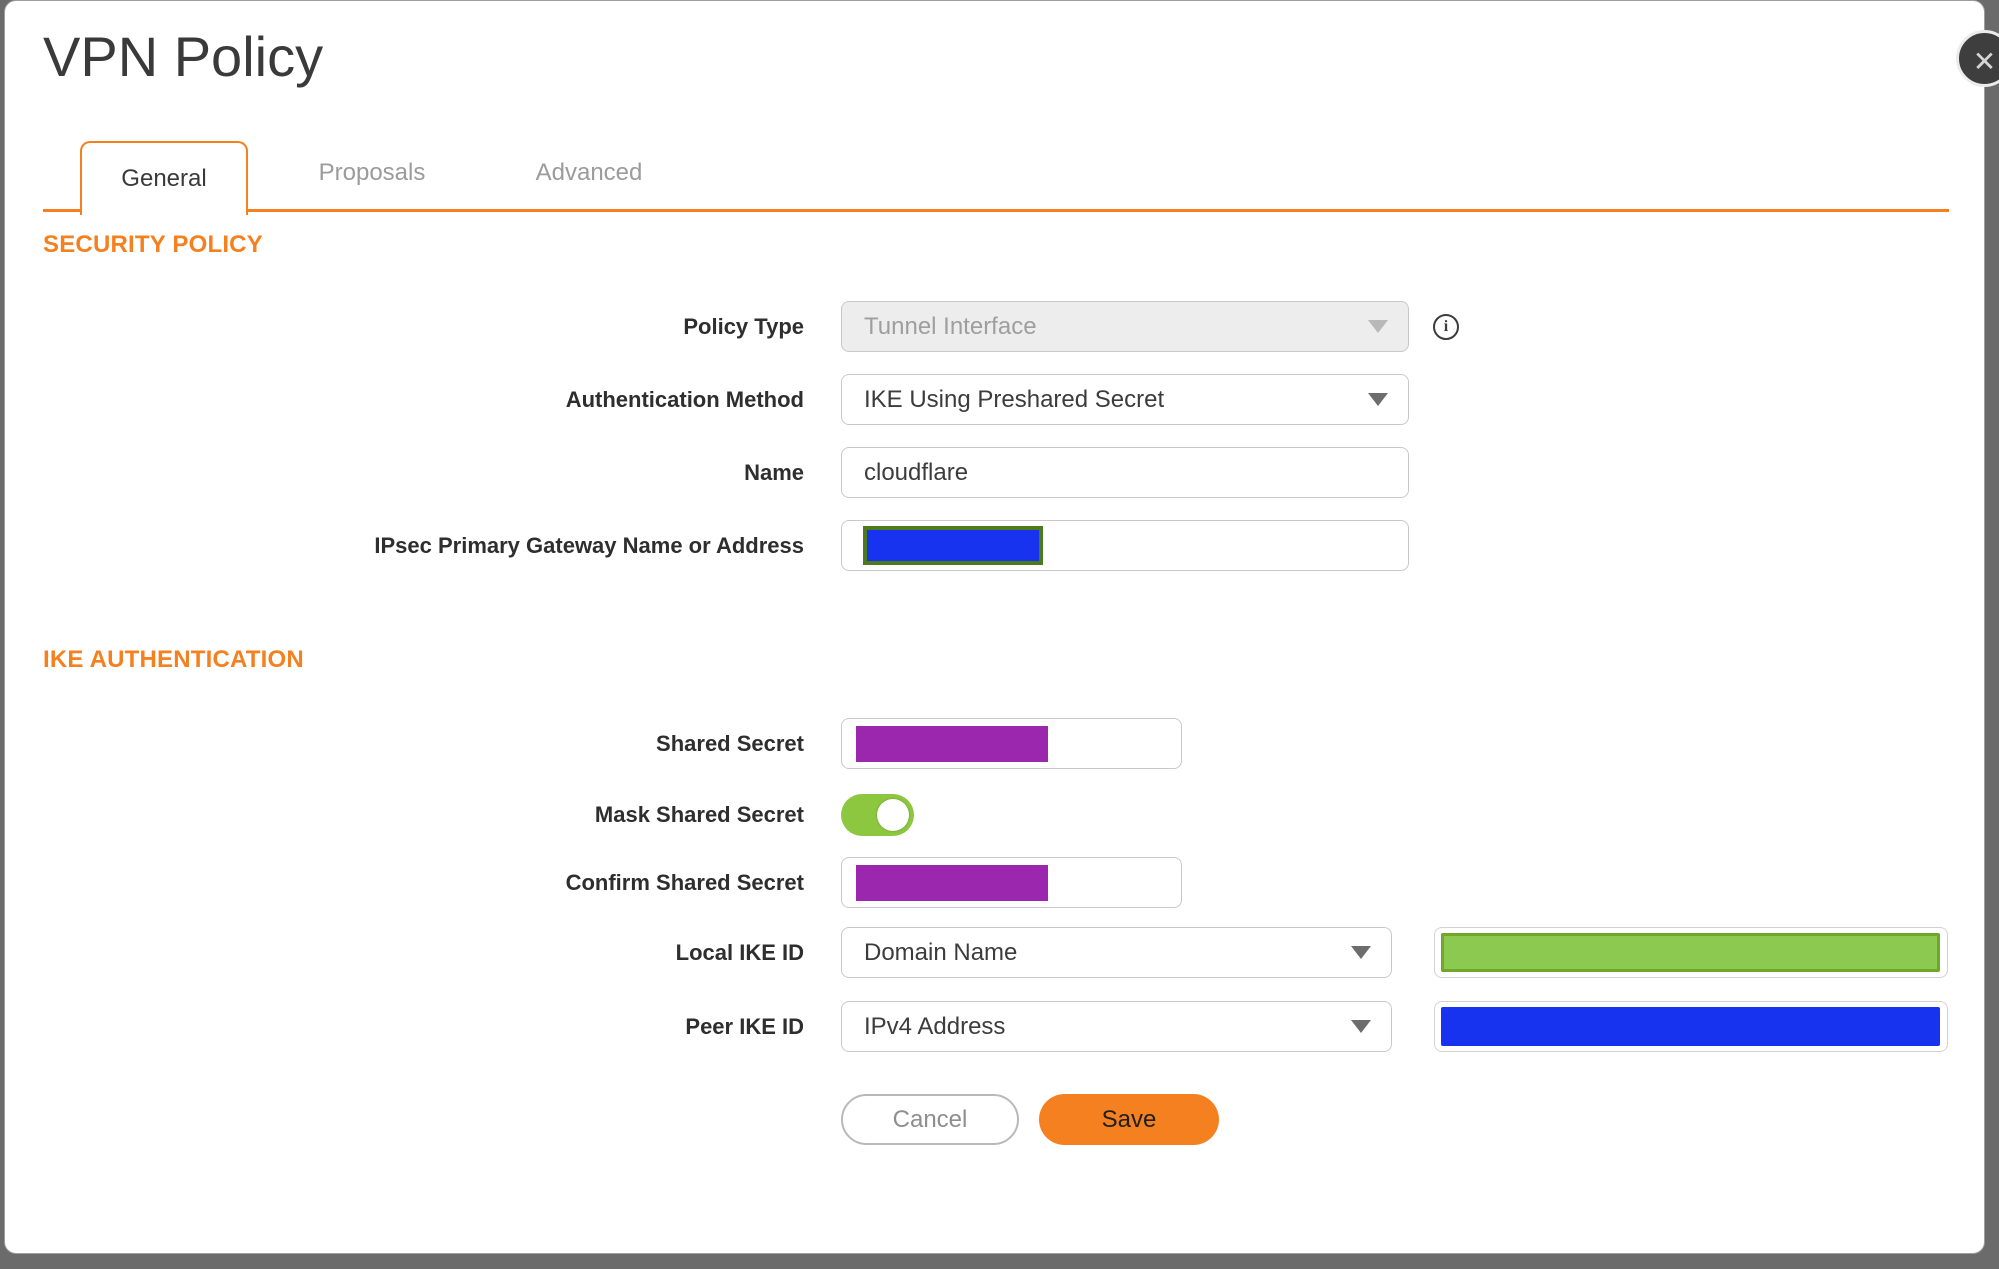  I want to click on shared-secret-row: Shared Secret, so click(1013, 743).